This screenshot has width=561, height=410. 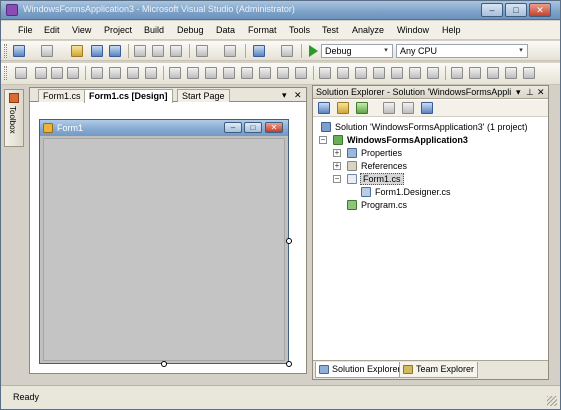 I want to click on make-same-width-icon, so click(x=151, y=73).